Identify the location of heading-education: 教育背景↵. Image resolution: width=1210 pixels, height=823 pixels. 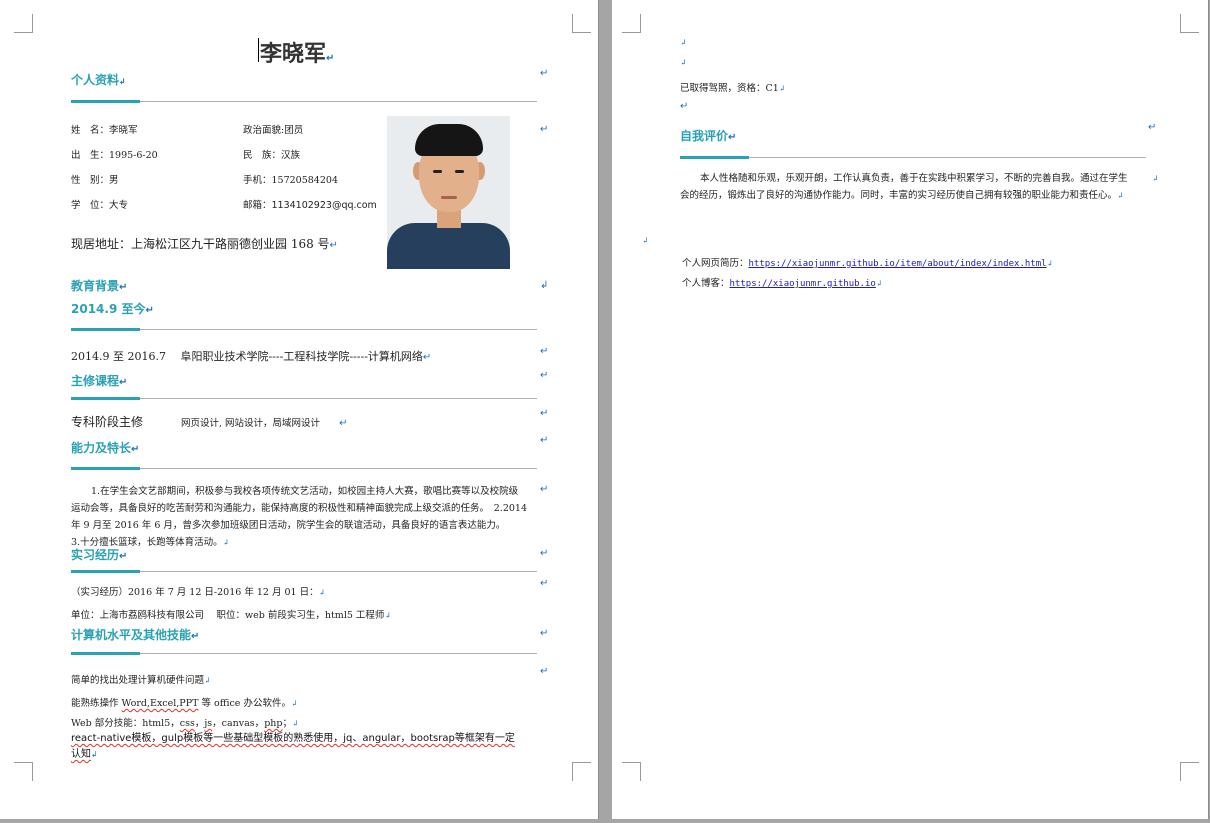
(99, 285).